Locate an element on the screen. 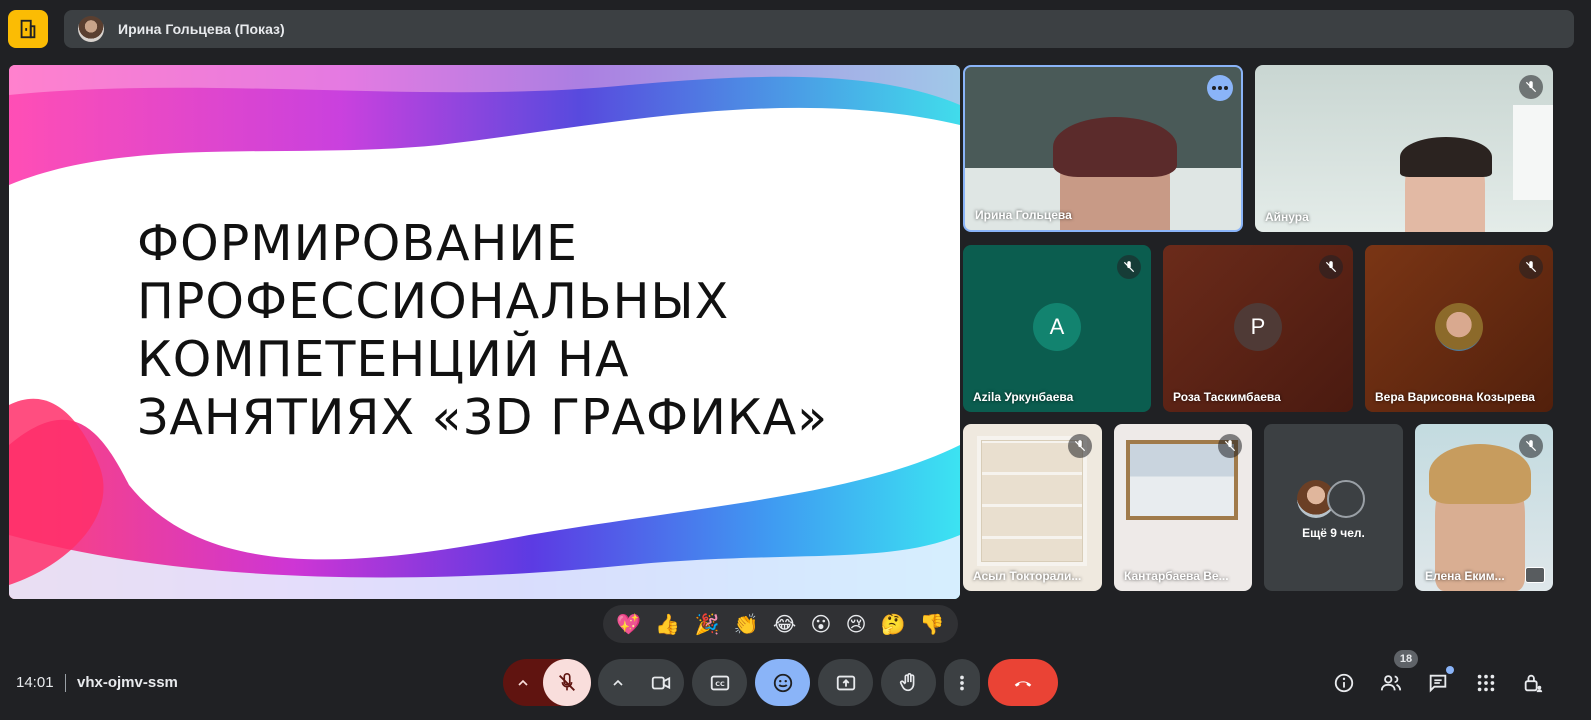 Image resolution: width=1591 pixels, height=720 pixels. chat-notification-dot is located at coordinates (1450, 670).